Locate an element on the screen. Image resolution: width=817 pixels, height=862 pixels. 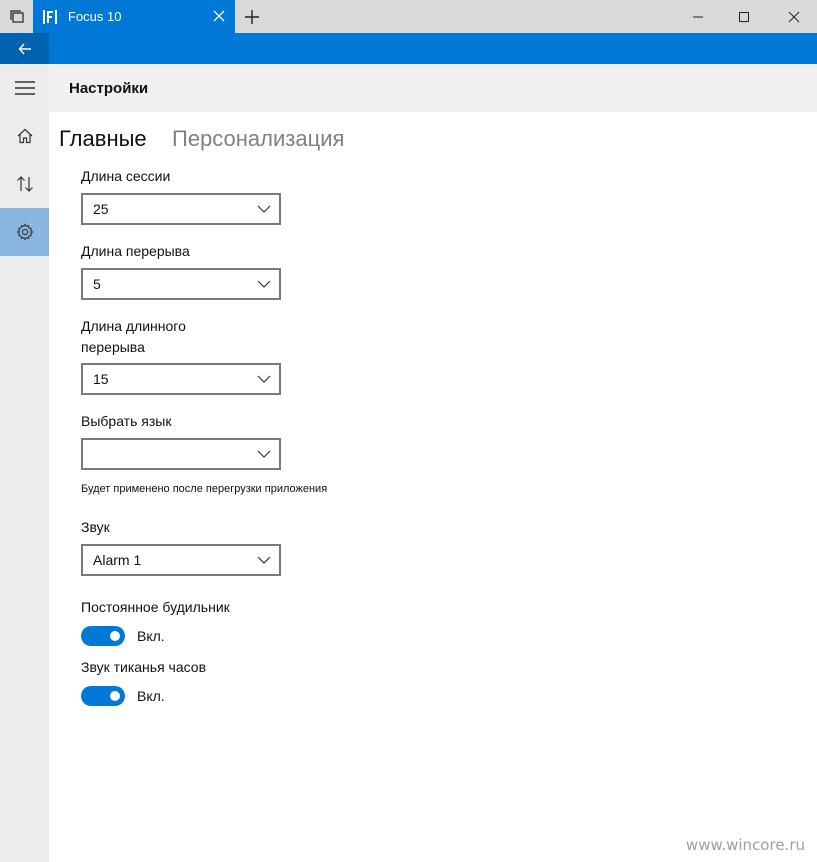
page-title: Настройки is located at coordinates (109, 88).